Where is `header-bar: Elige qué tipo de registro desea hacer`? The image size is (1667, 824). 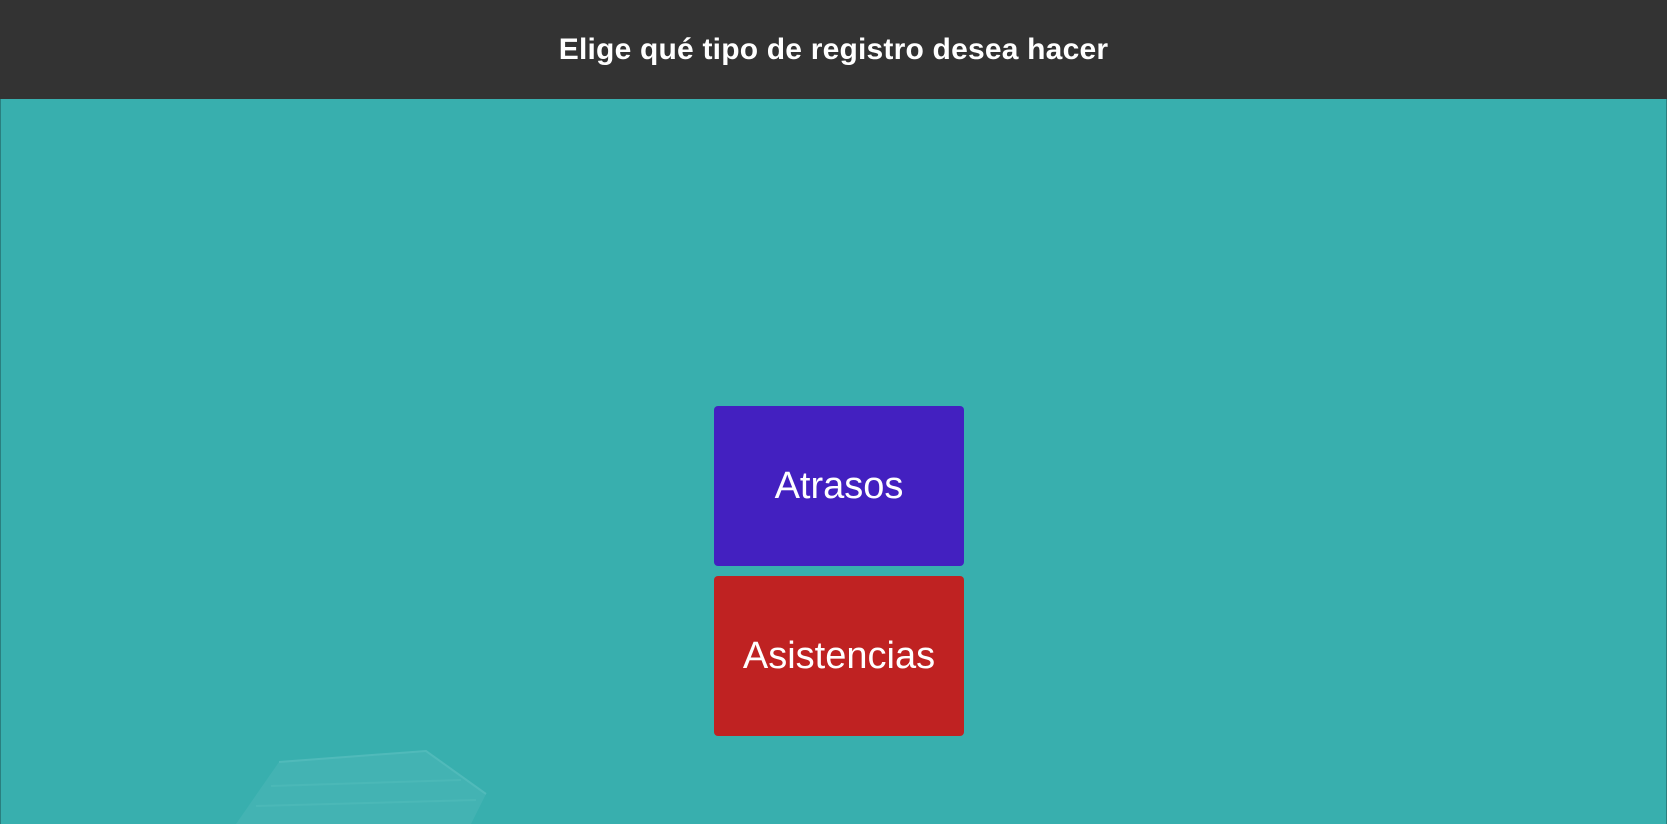
header-bar: Elige qué tipo de registro desea hacer is located at coordinates (833, 49).